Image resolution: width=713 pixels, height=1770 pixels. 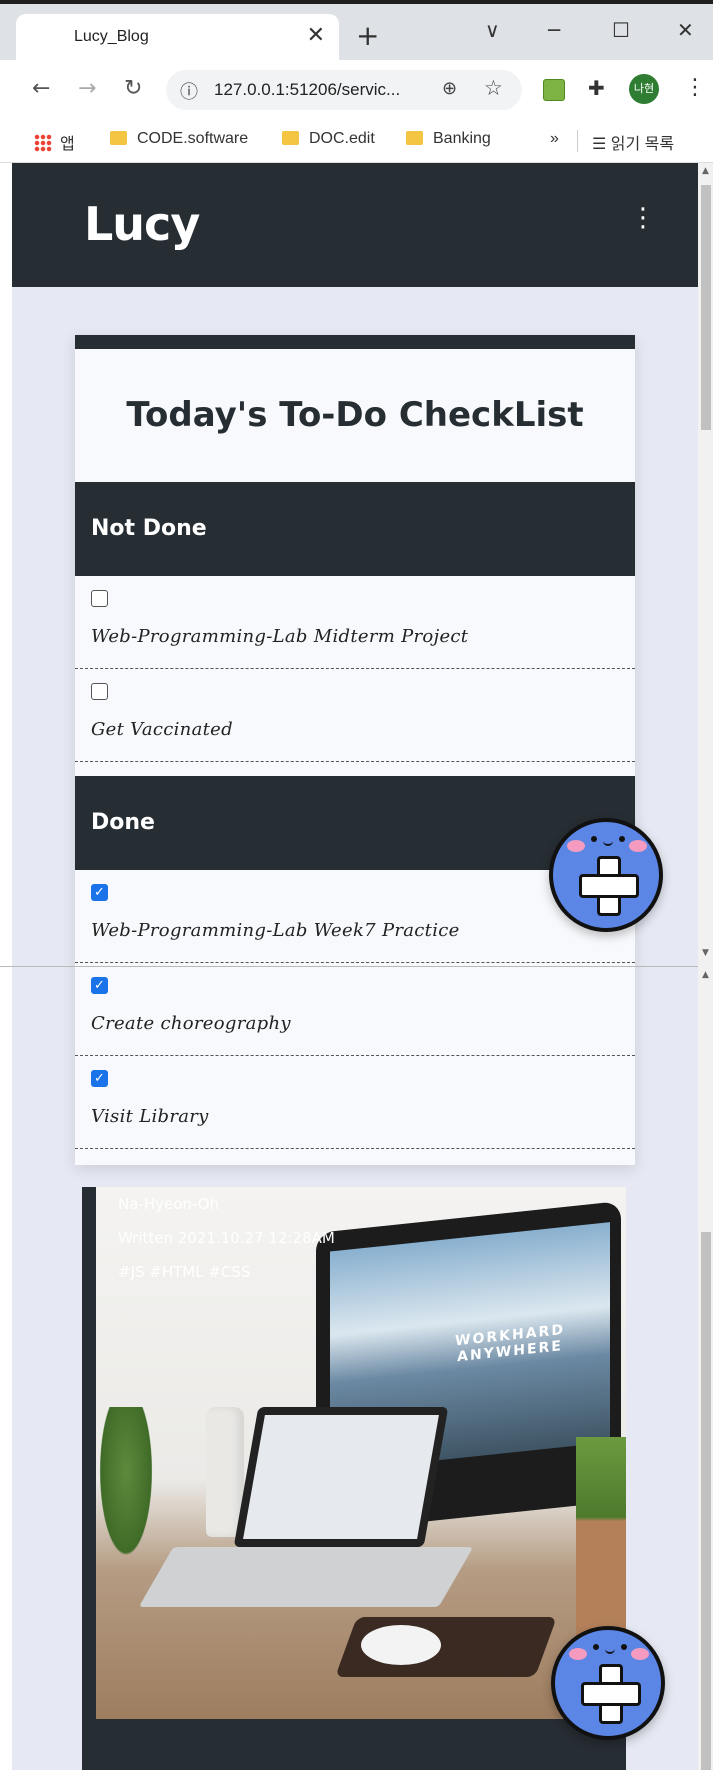 What do you see at coordinates (142, 224) in the screenshot?
I see `site-brand: Lucy` at bounding box center [142, 224].